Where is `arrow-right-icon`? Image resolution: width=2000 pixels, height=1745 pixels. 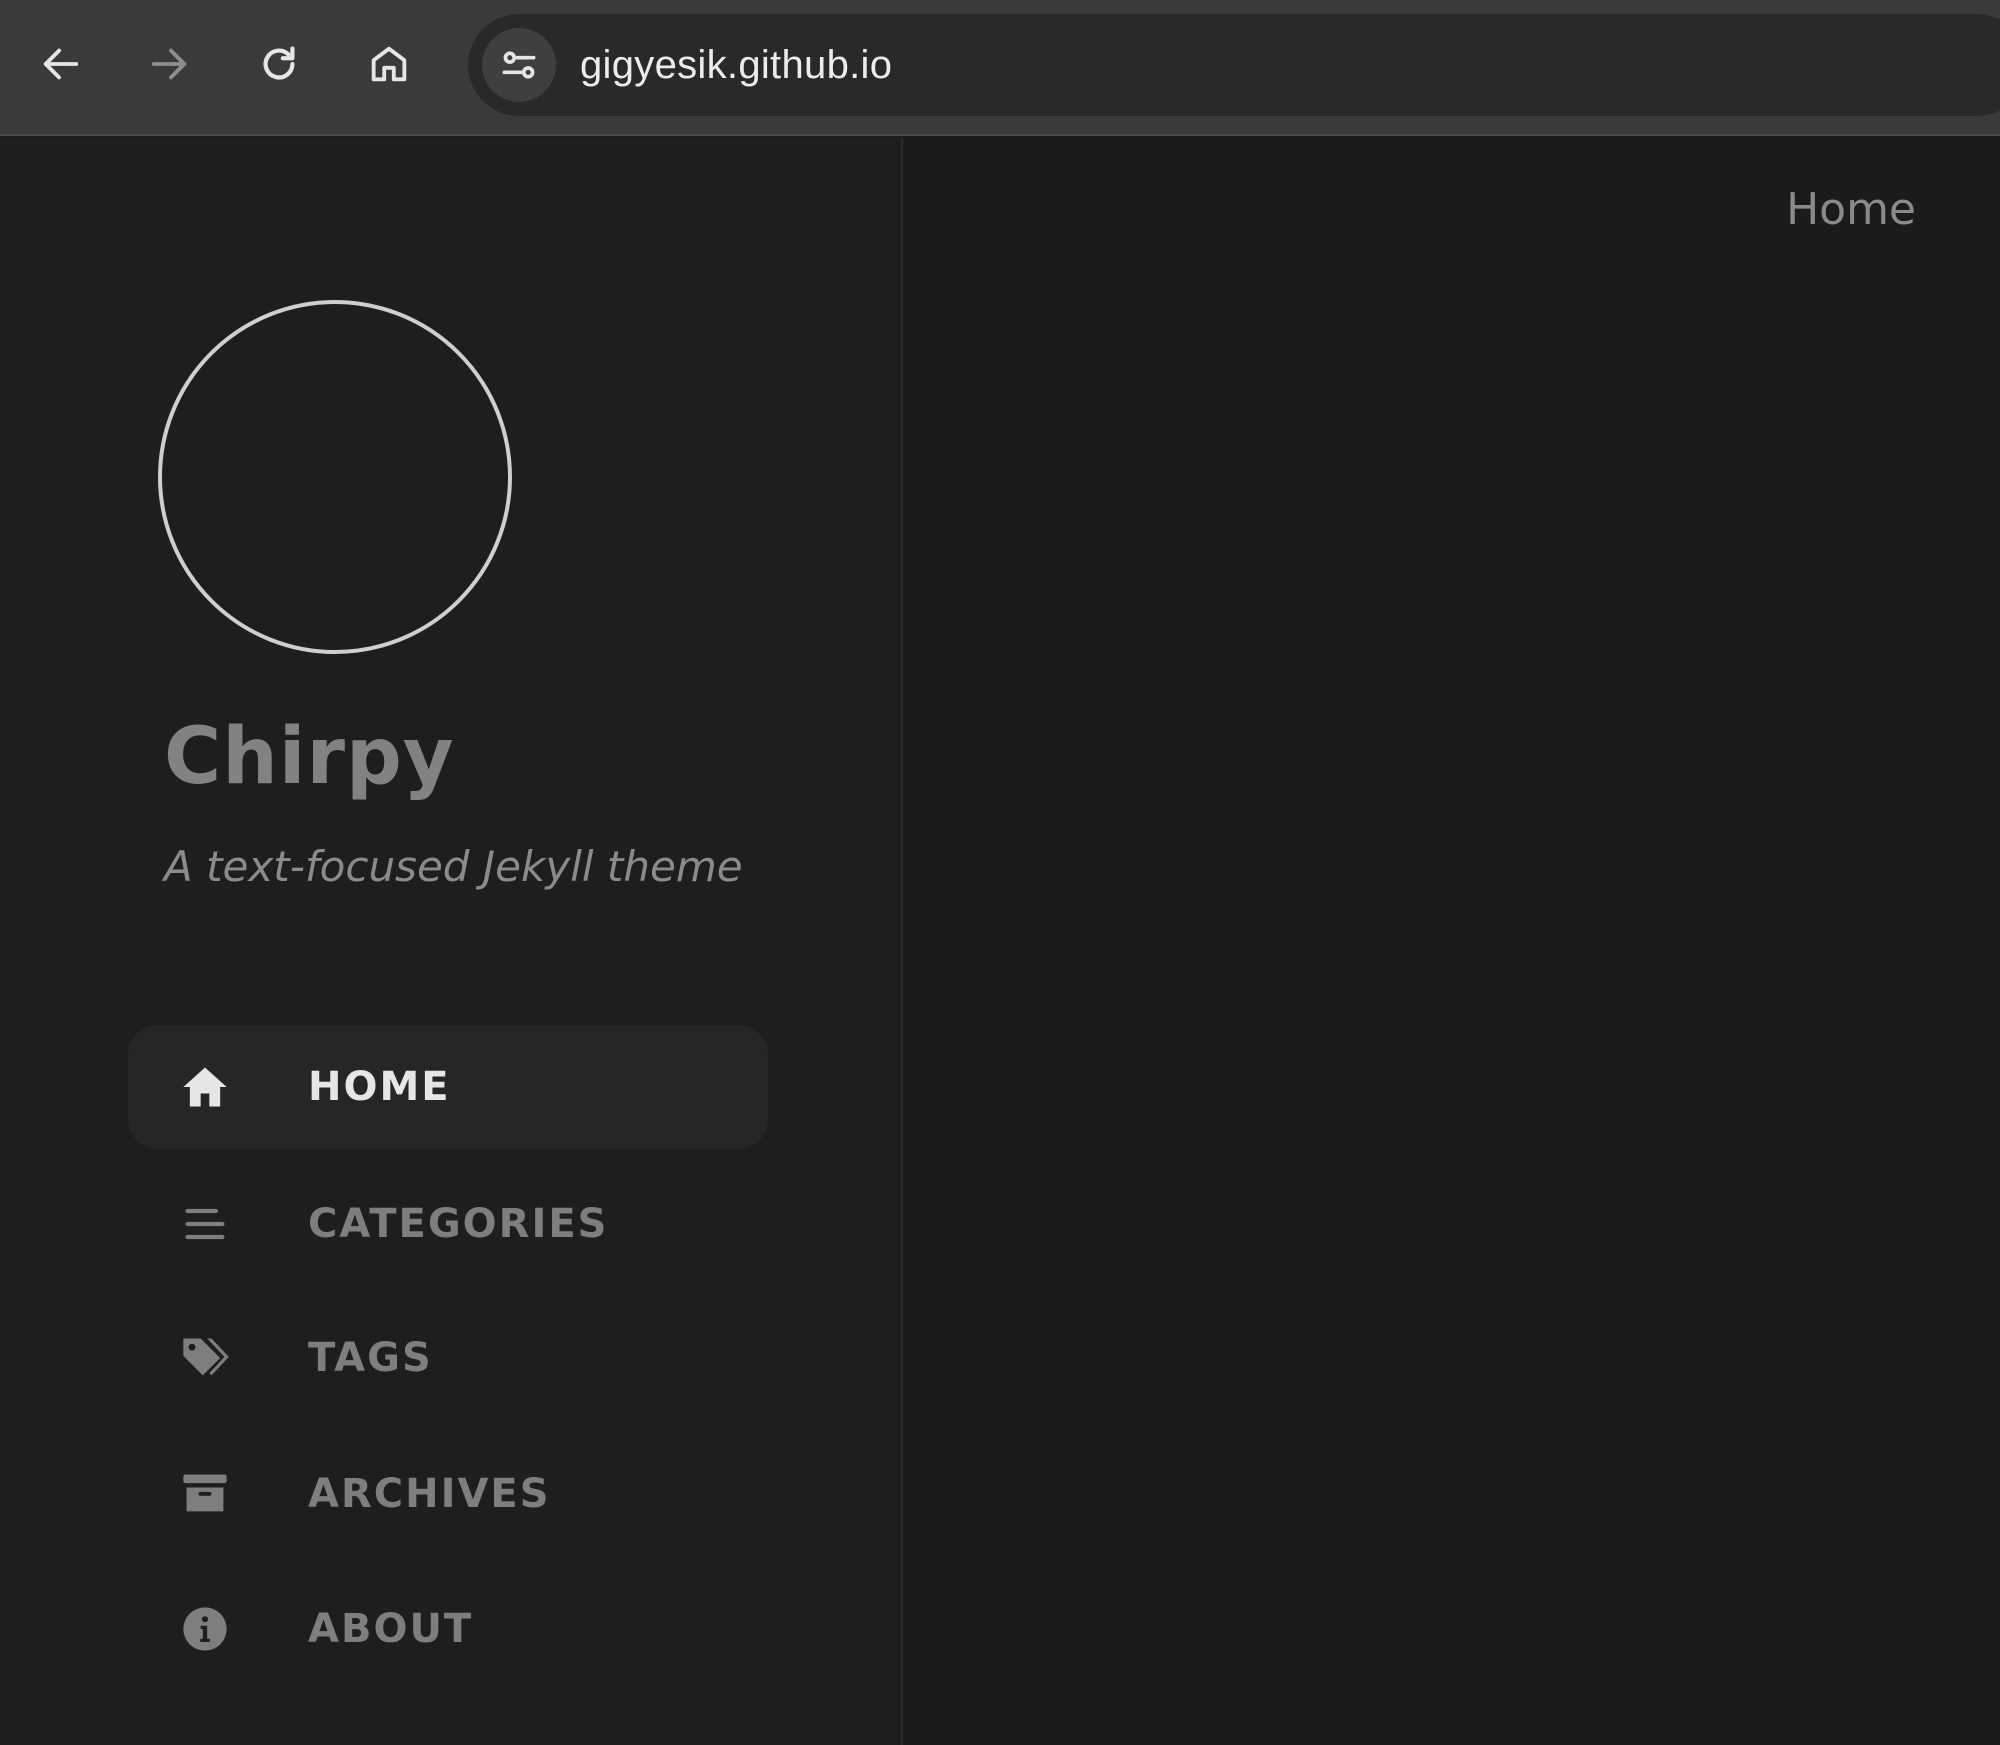
arrow-right-icon is located at coordinates (169, 64).